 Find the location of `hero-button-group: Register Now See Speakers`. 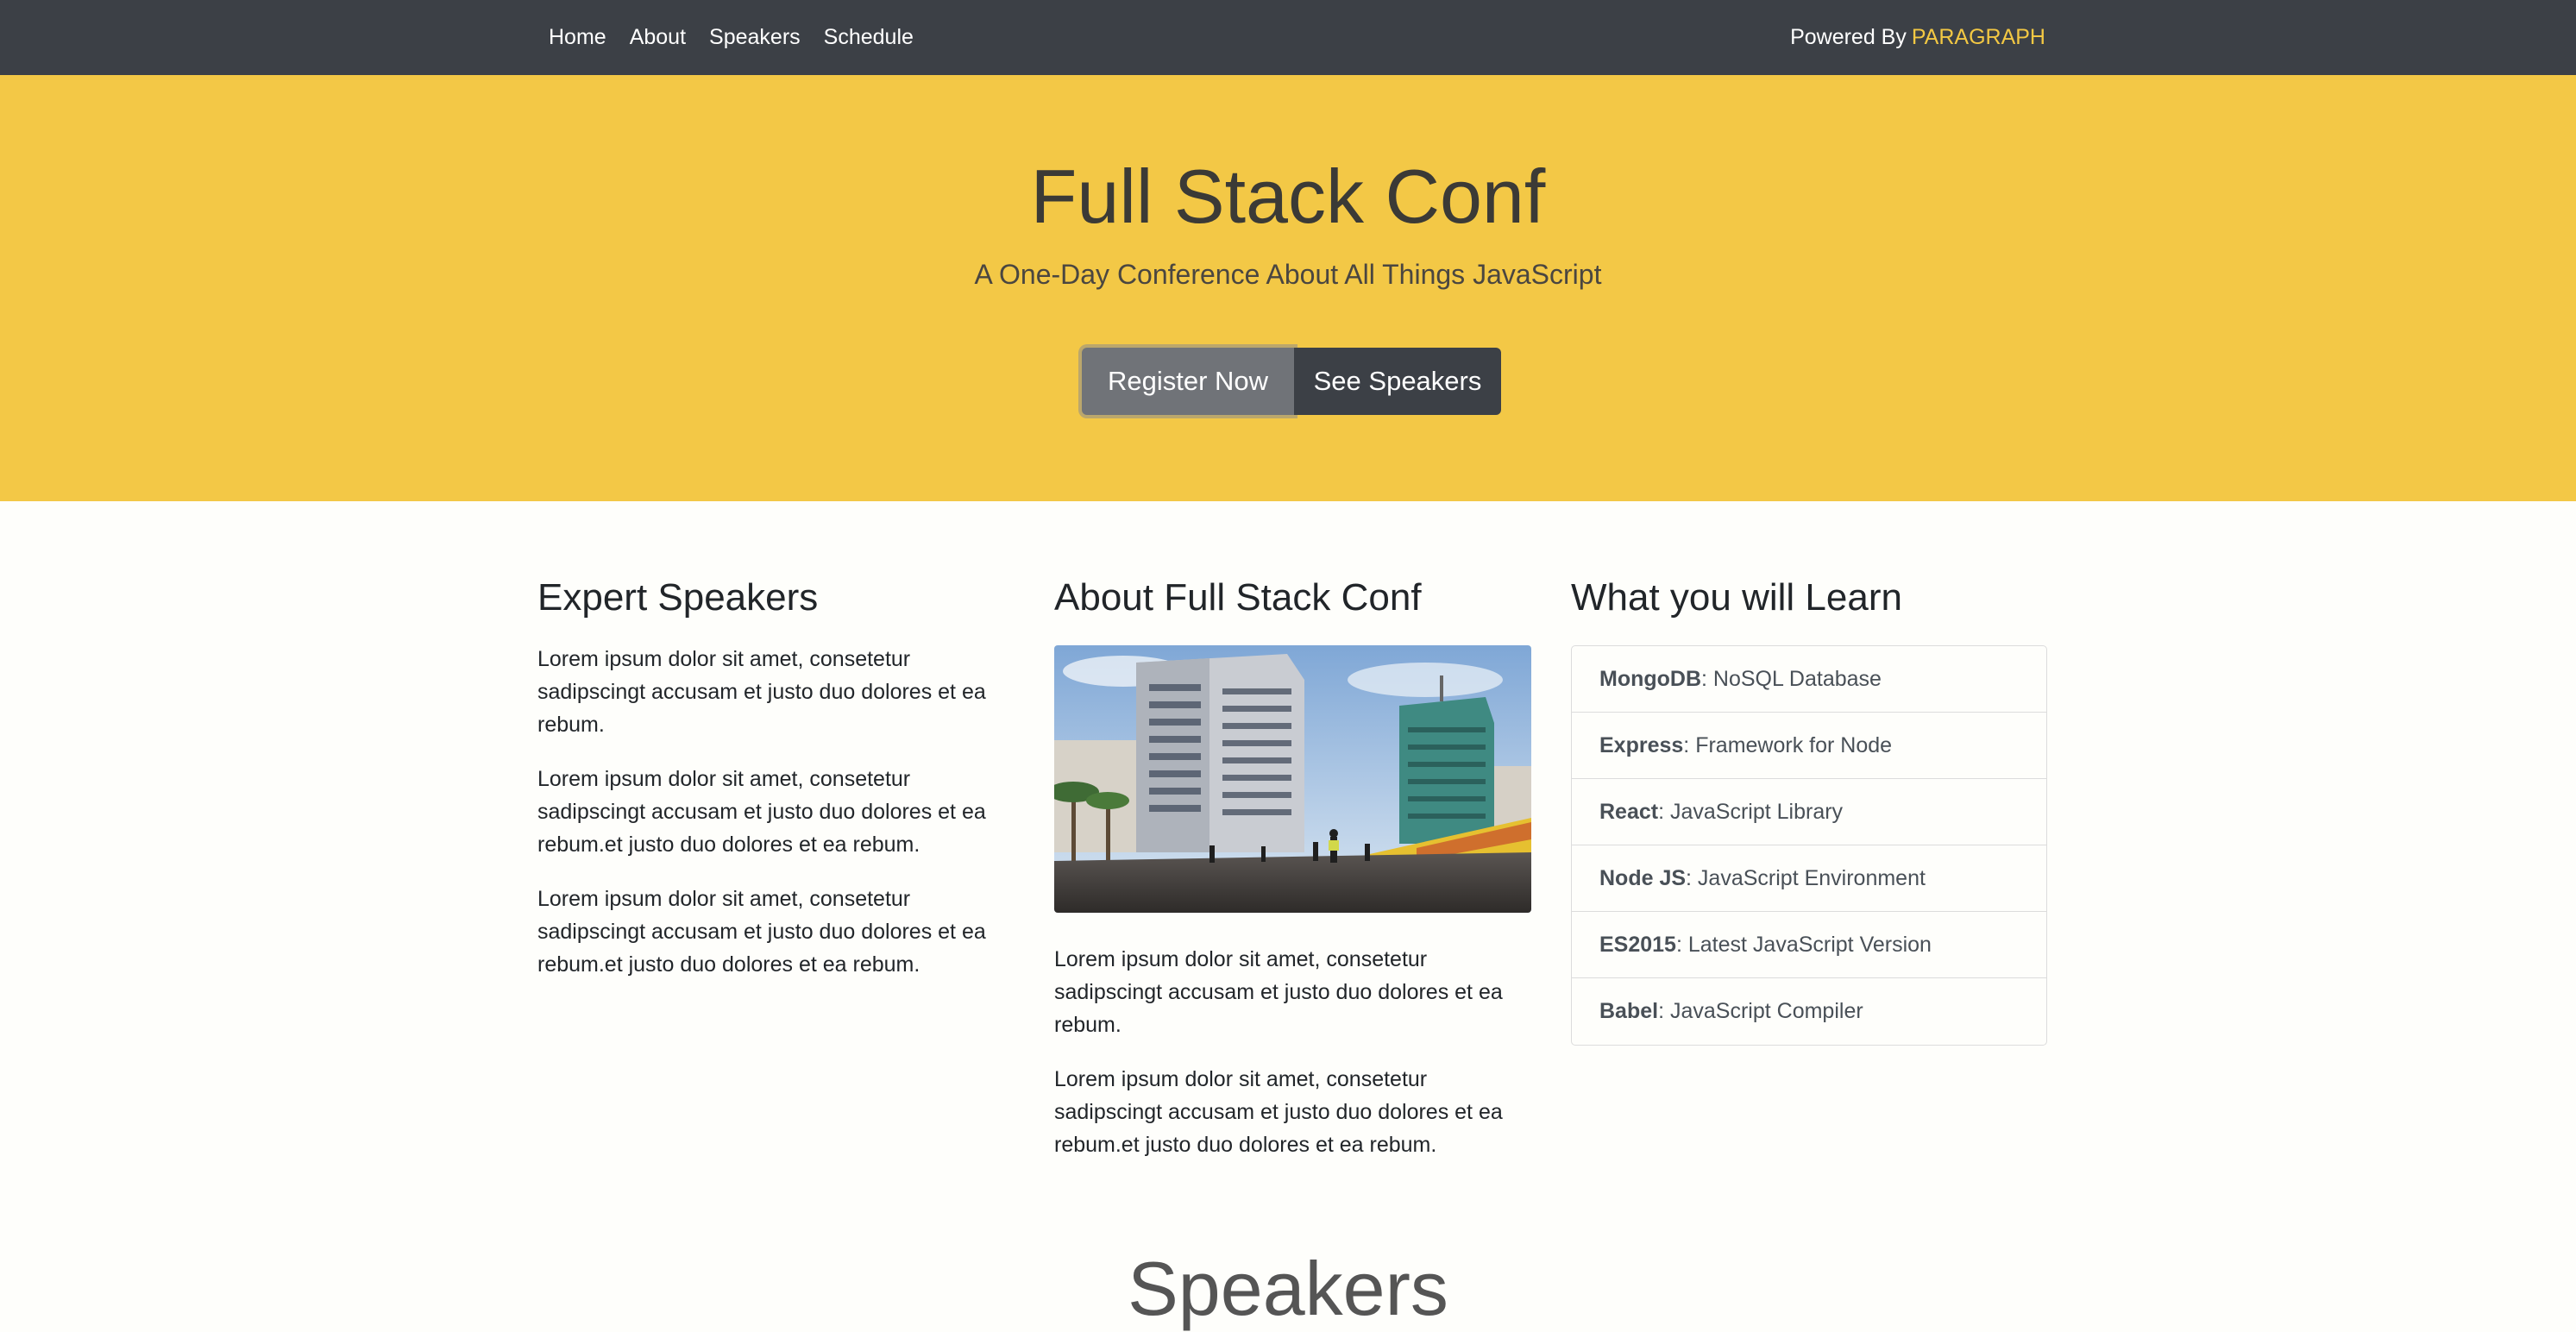

hero-button-group: Register Now See Speakers is located at coordinates (1291, 381).